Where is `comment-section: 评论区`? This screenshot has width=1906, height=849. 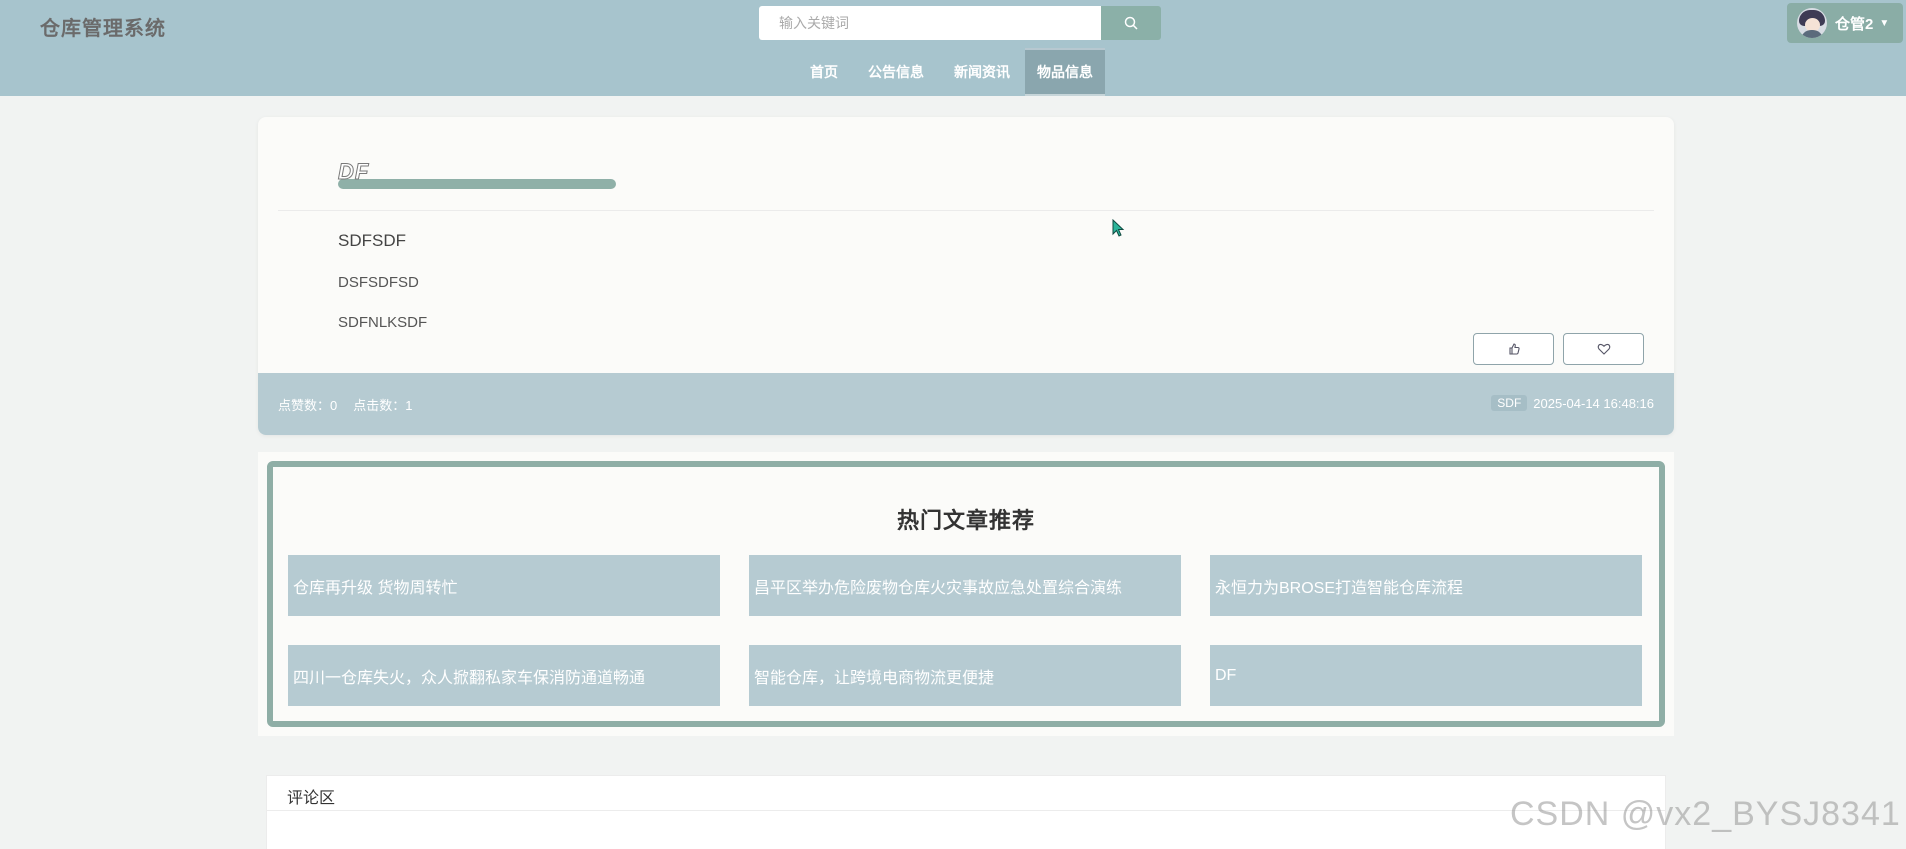
comment-section: 评论区 is located at coordinates (966, 812).